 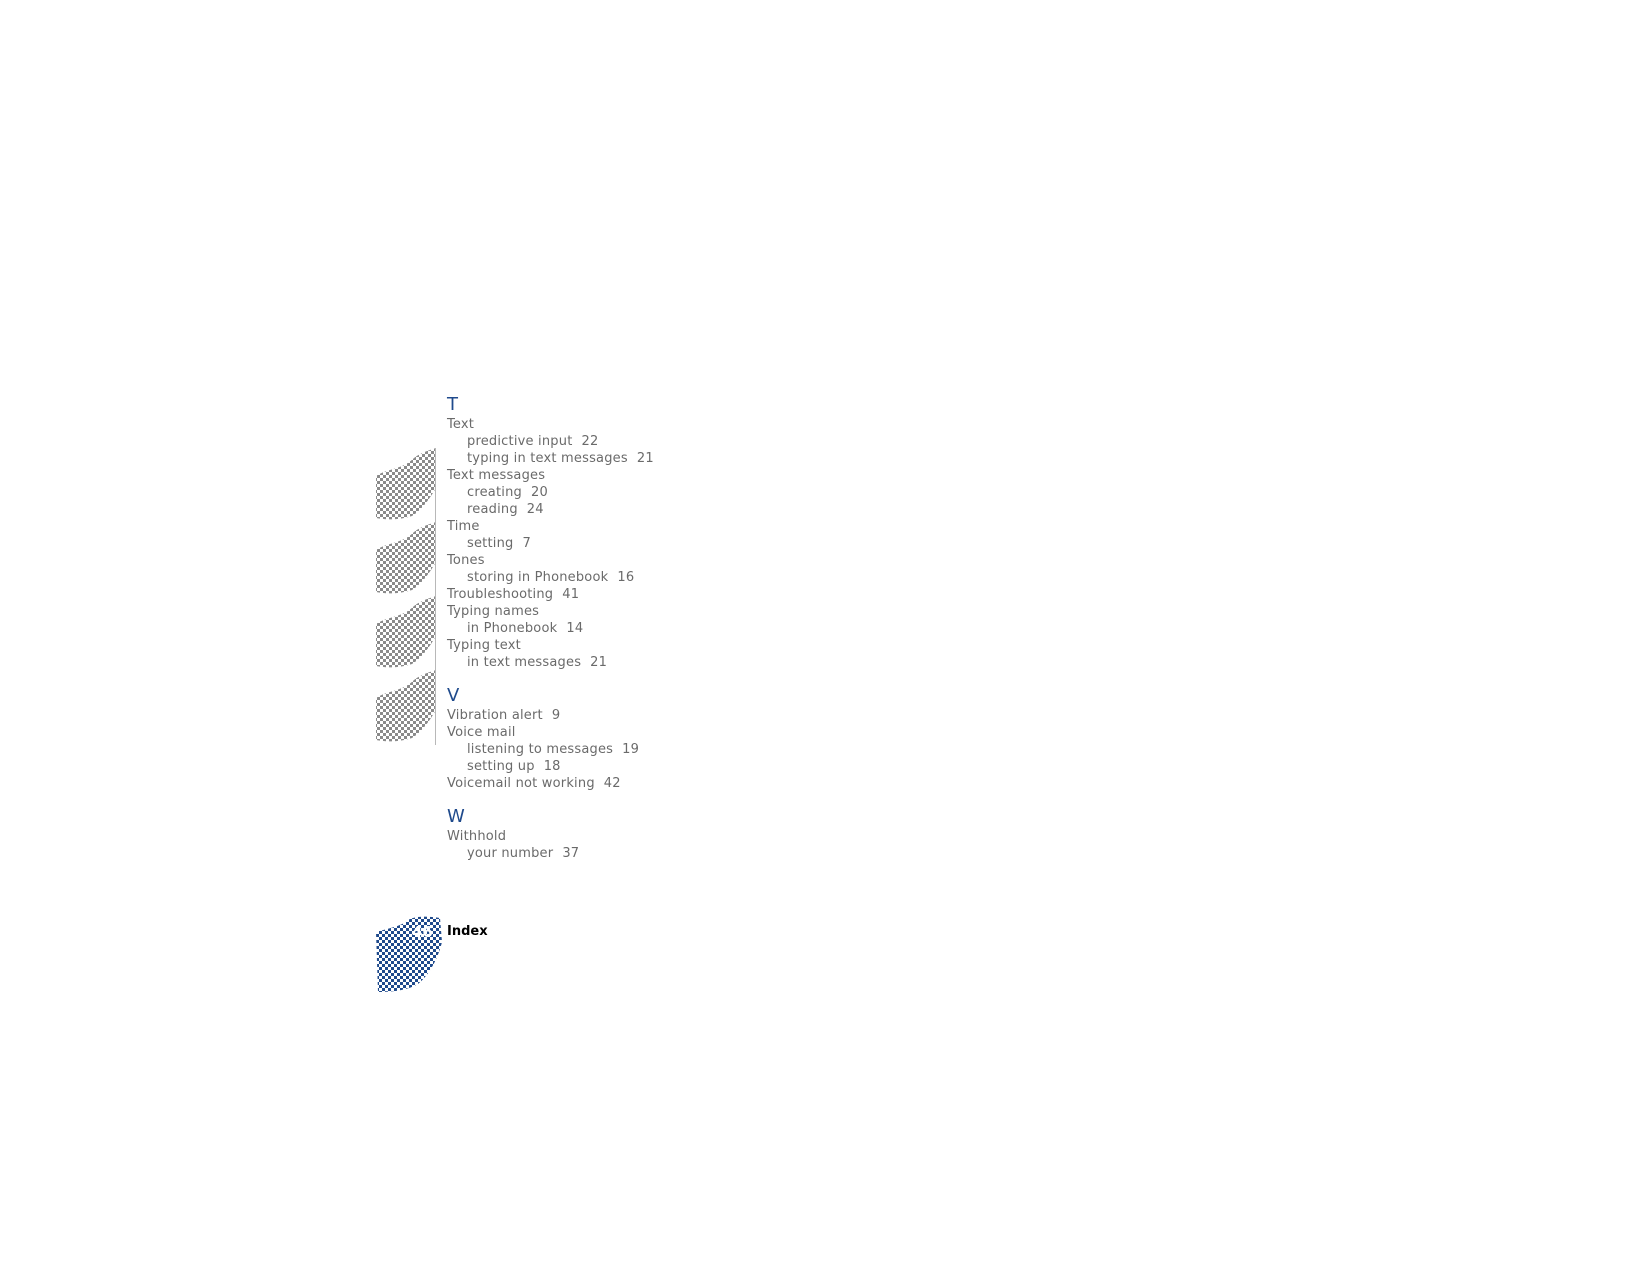 What do you see at coordinates (552, 766) in the screenshot?
I see `entry-page-number: 18` at bounding box center [552, 766].